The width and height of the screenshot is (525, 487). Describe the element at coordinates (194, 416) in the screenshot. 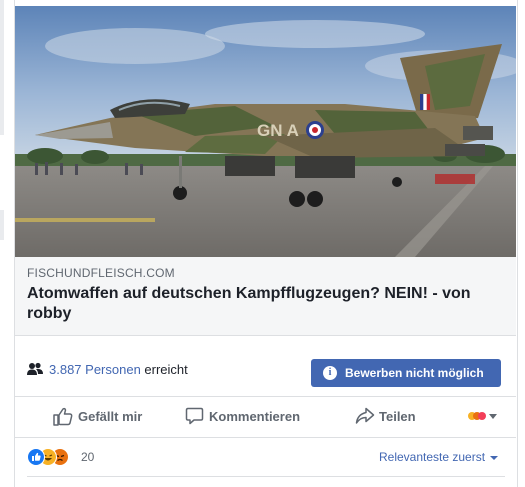

I see `comment-icon` at that location.